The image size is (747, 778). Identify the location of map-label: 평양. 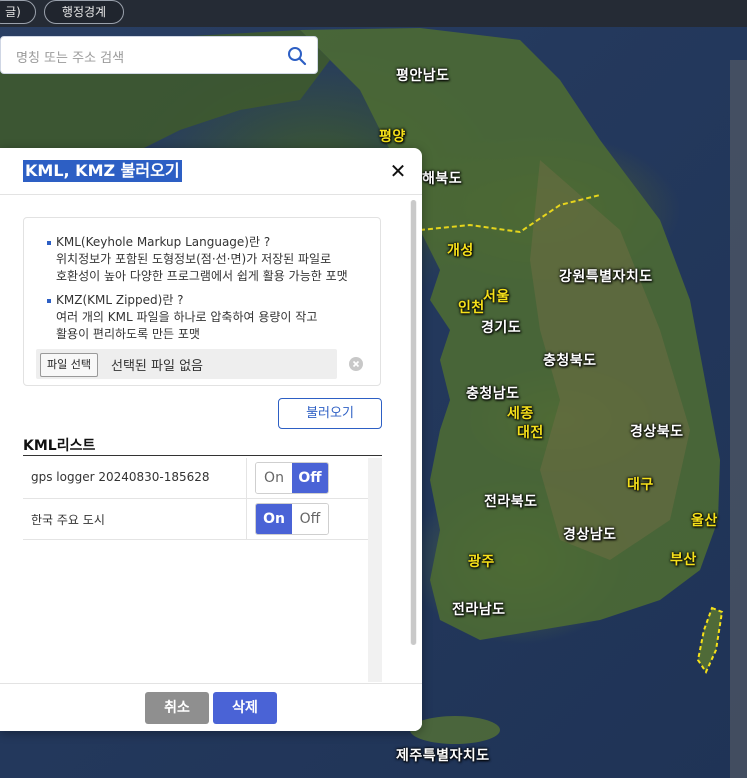
(392, 137).